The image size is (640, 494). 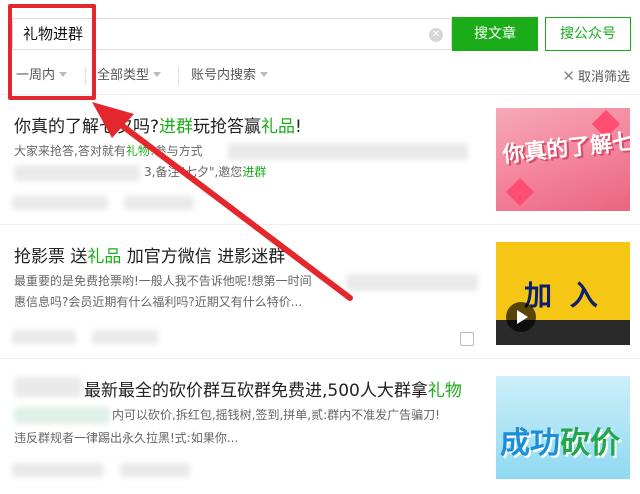 What do you see at coordinates (590, 443) in the screenshot?
I see `thumbnail-text-b: 砍价` at bounding box center [590, 443].